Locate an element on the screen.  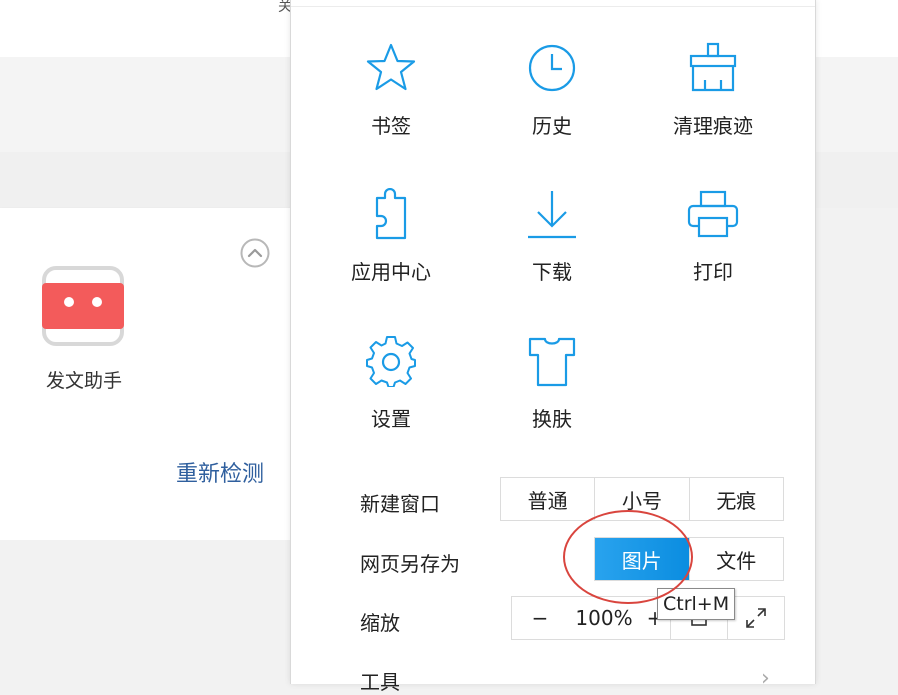
menu-item-label: 换肤 is located at coordinates (552, 419).